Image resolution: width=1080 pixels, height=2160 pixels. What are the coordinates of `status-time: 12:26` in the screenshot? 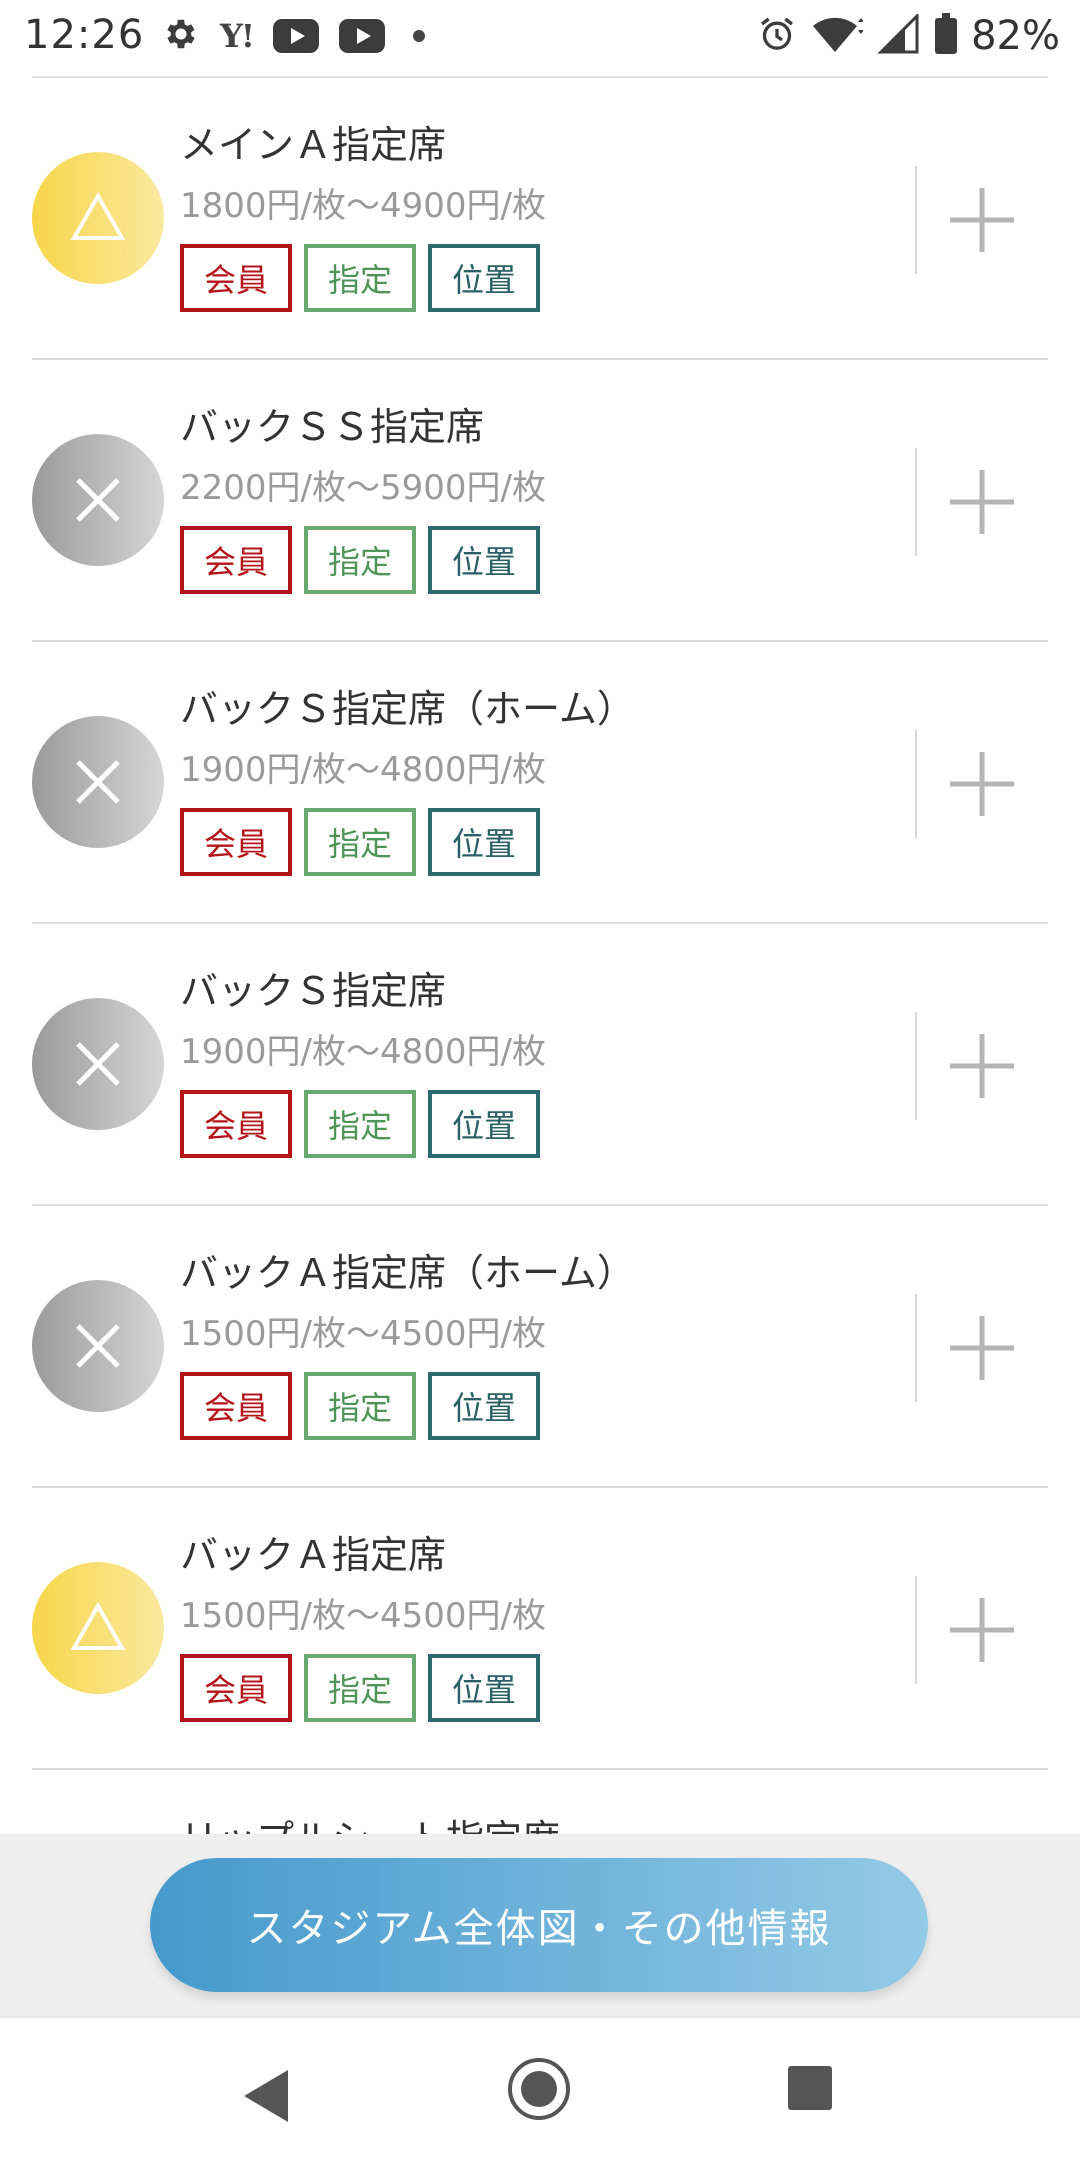 It's located at (84, 35).